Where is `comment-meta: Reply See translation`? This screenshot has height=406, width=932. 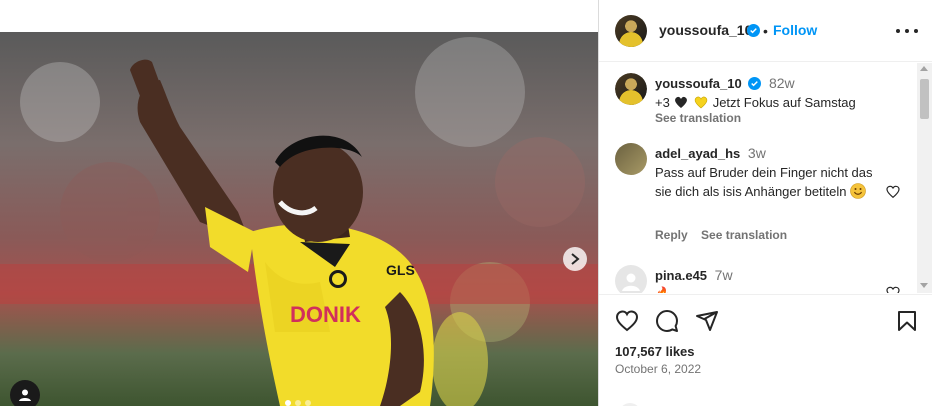 comment-meta: Reply See translation is located at coordinates (726, 235).